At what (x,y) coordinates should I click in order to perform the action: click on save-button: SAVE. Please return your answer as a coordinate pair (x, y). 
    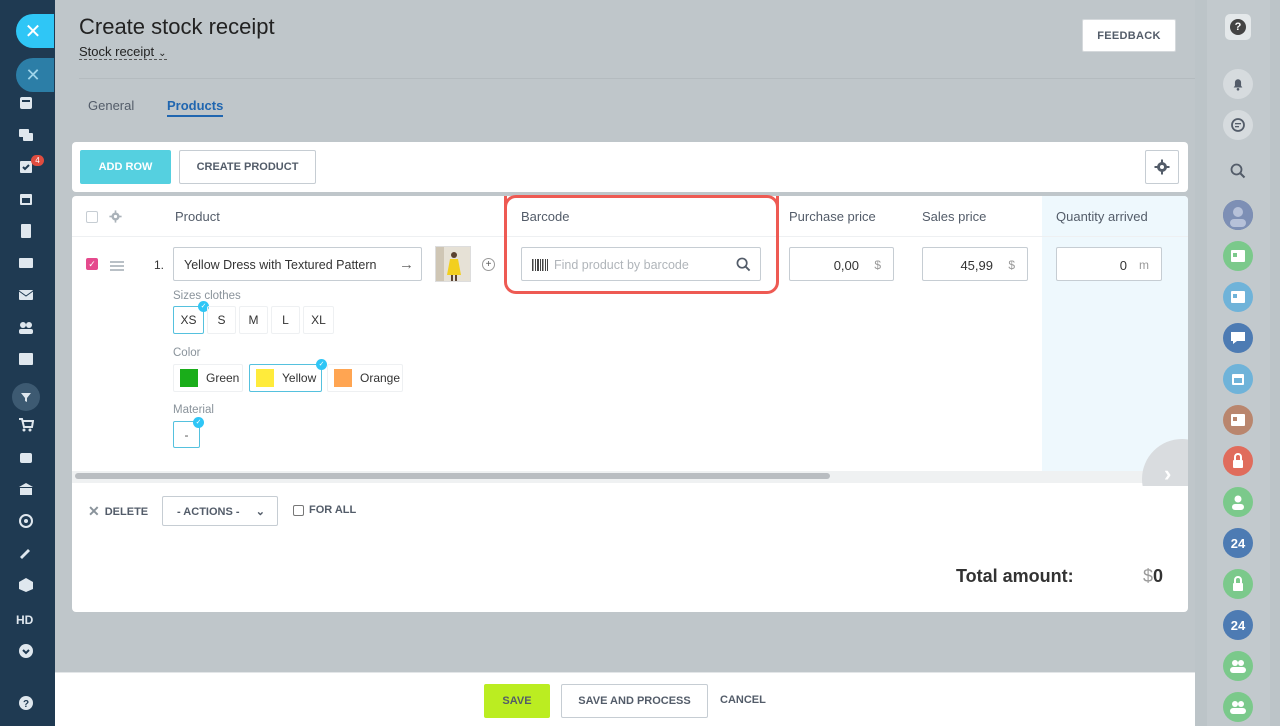
    Looking at the image, I should click on (517, 701).